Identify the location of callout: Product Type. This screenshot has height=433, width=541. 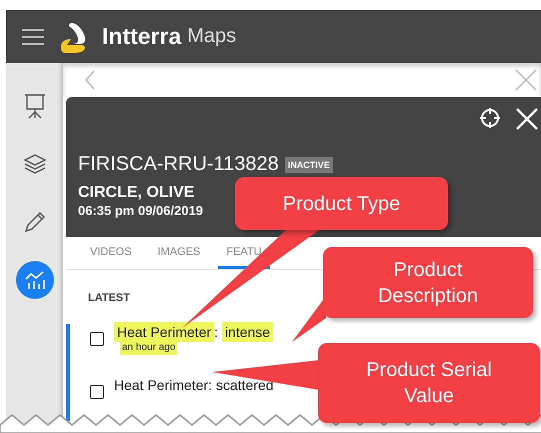
(341, 203).